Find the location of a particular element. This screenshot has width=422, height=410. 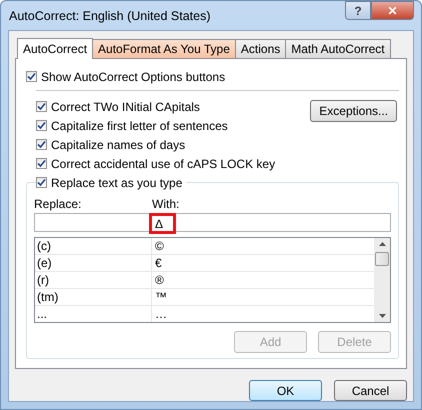

checkbox-label: Capitalize first letter of sentences is located at coordinates (139, 125).